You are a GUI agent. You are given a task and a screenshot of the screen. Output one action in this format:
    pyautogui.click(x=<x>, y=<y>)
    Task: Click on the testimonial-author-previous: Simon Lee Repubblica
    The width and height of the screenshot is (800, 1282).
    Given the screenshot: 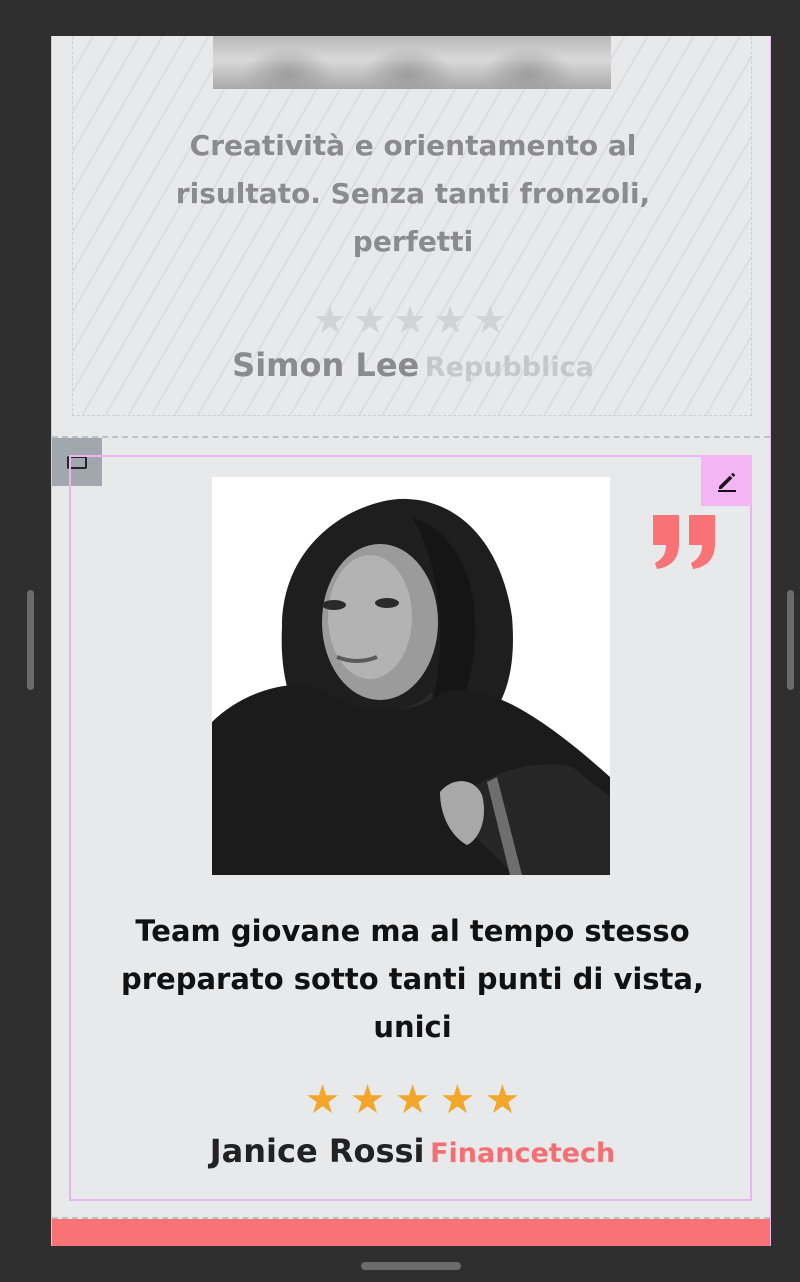 What is the action you would take?
    pyautogui.click(x=413, y=365)
    